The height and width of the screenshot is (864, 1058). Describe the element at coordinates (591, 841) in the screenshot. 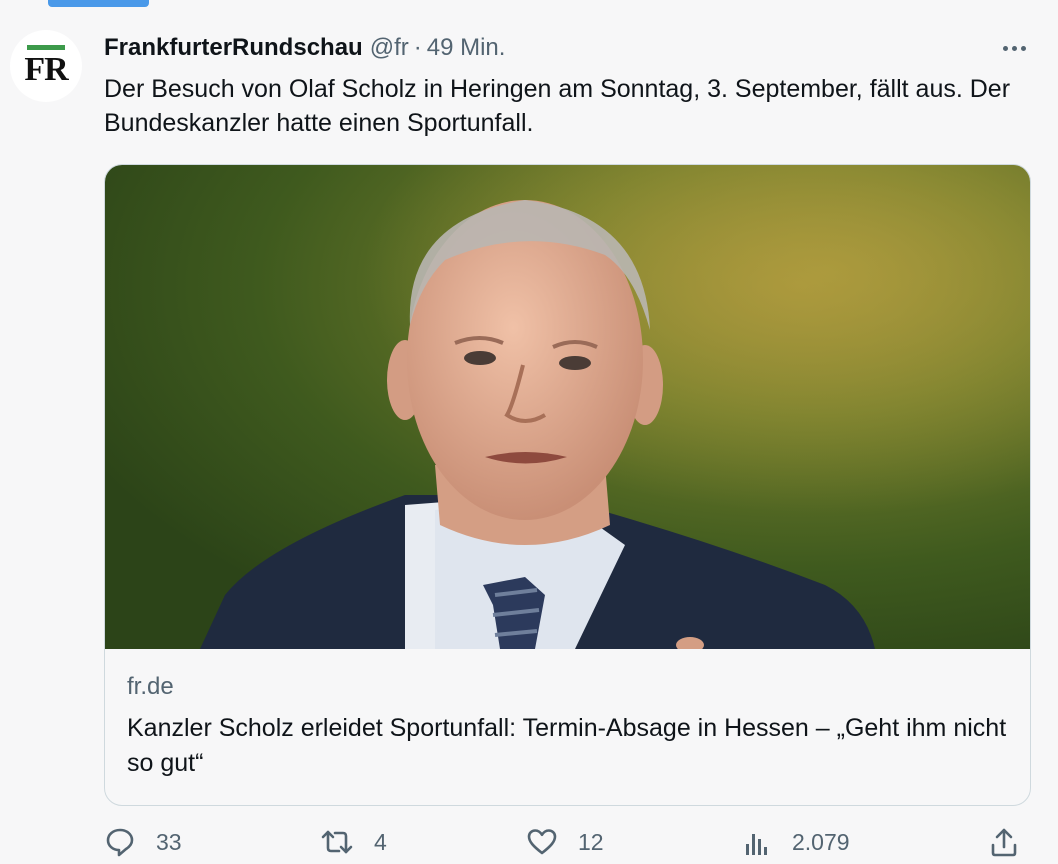

I see `like-count: 12` at that location.